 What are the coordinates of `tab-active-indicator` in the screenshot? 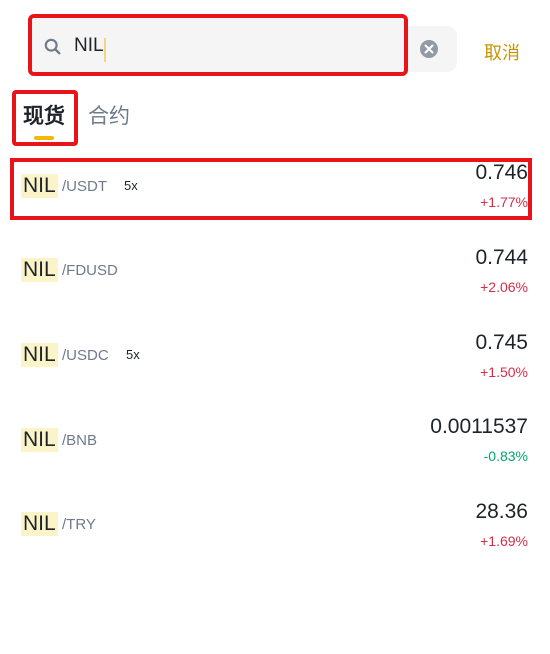 It's located at (44, 138).